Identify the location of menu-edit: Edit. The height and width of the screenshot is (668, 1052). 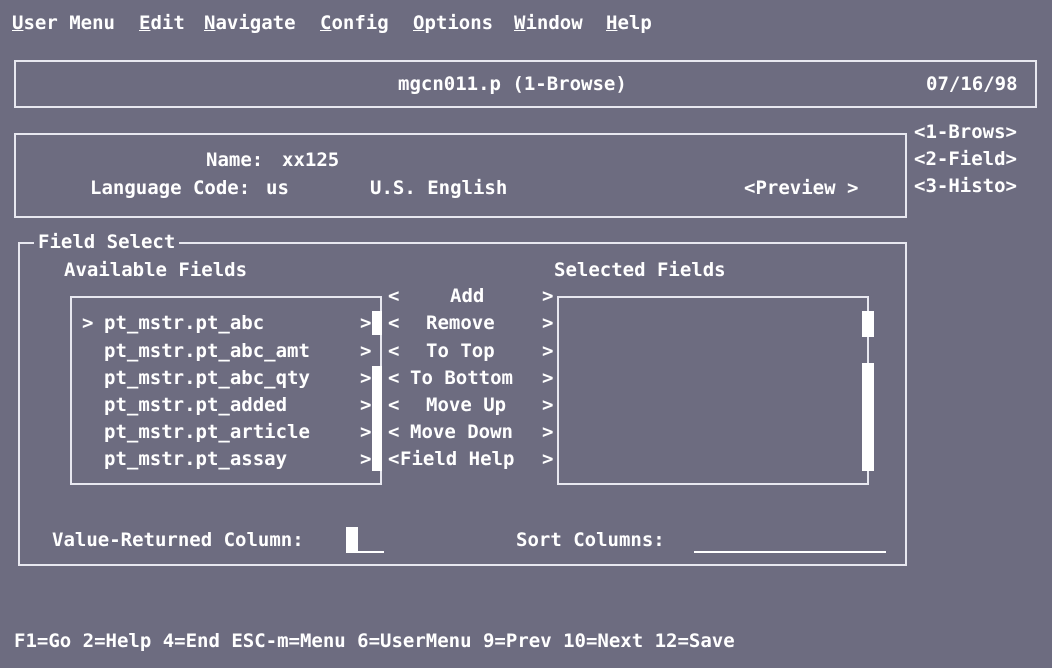
(162, 23).